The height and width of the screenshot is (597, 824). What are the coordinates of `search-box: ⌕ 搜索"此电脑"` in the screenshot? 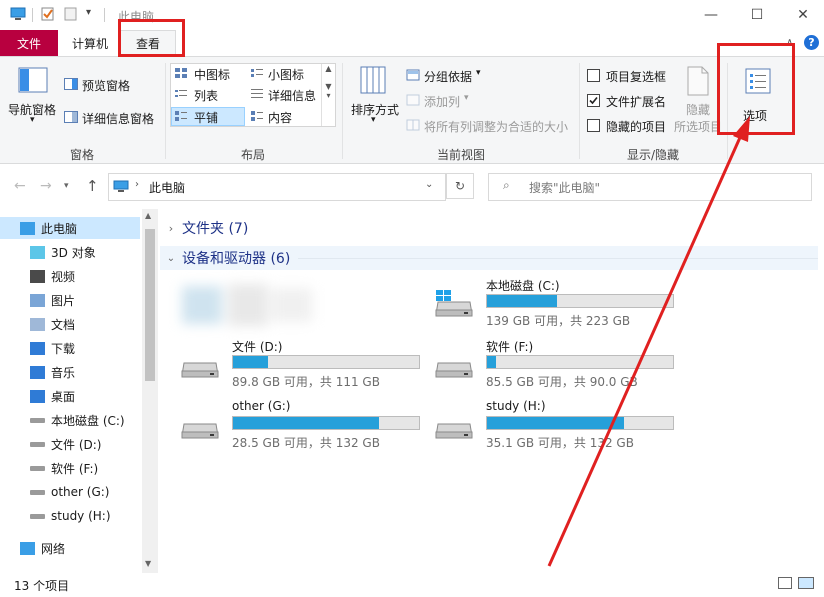 It's located at (650, 187).